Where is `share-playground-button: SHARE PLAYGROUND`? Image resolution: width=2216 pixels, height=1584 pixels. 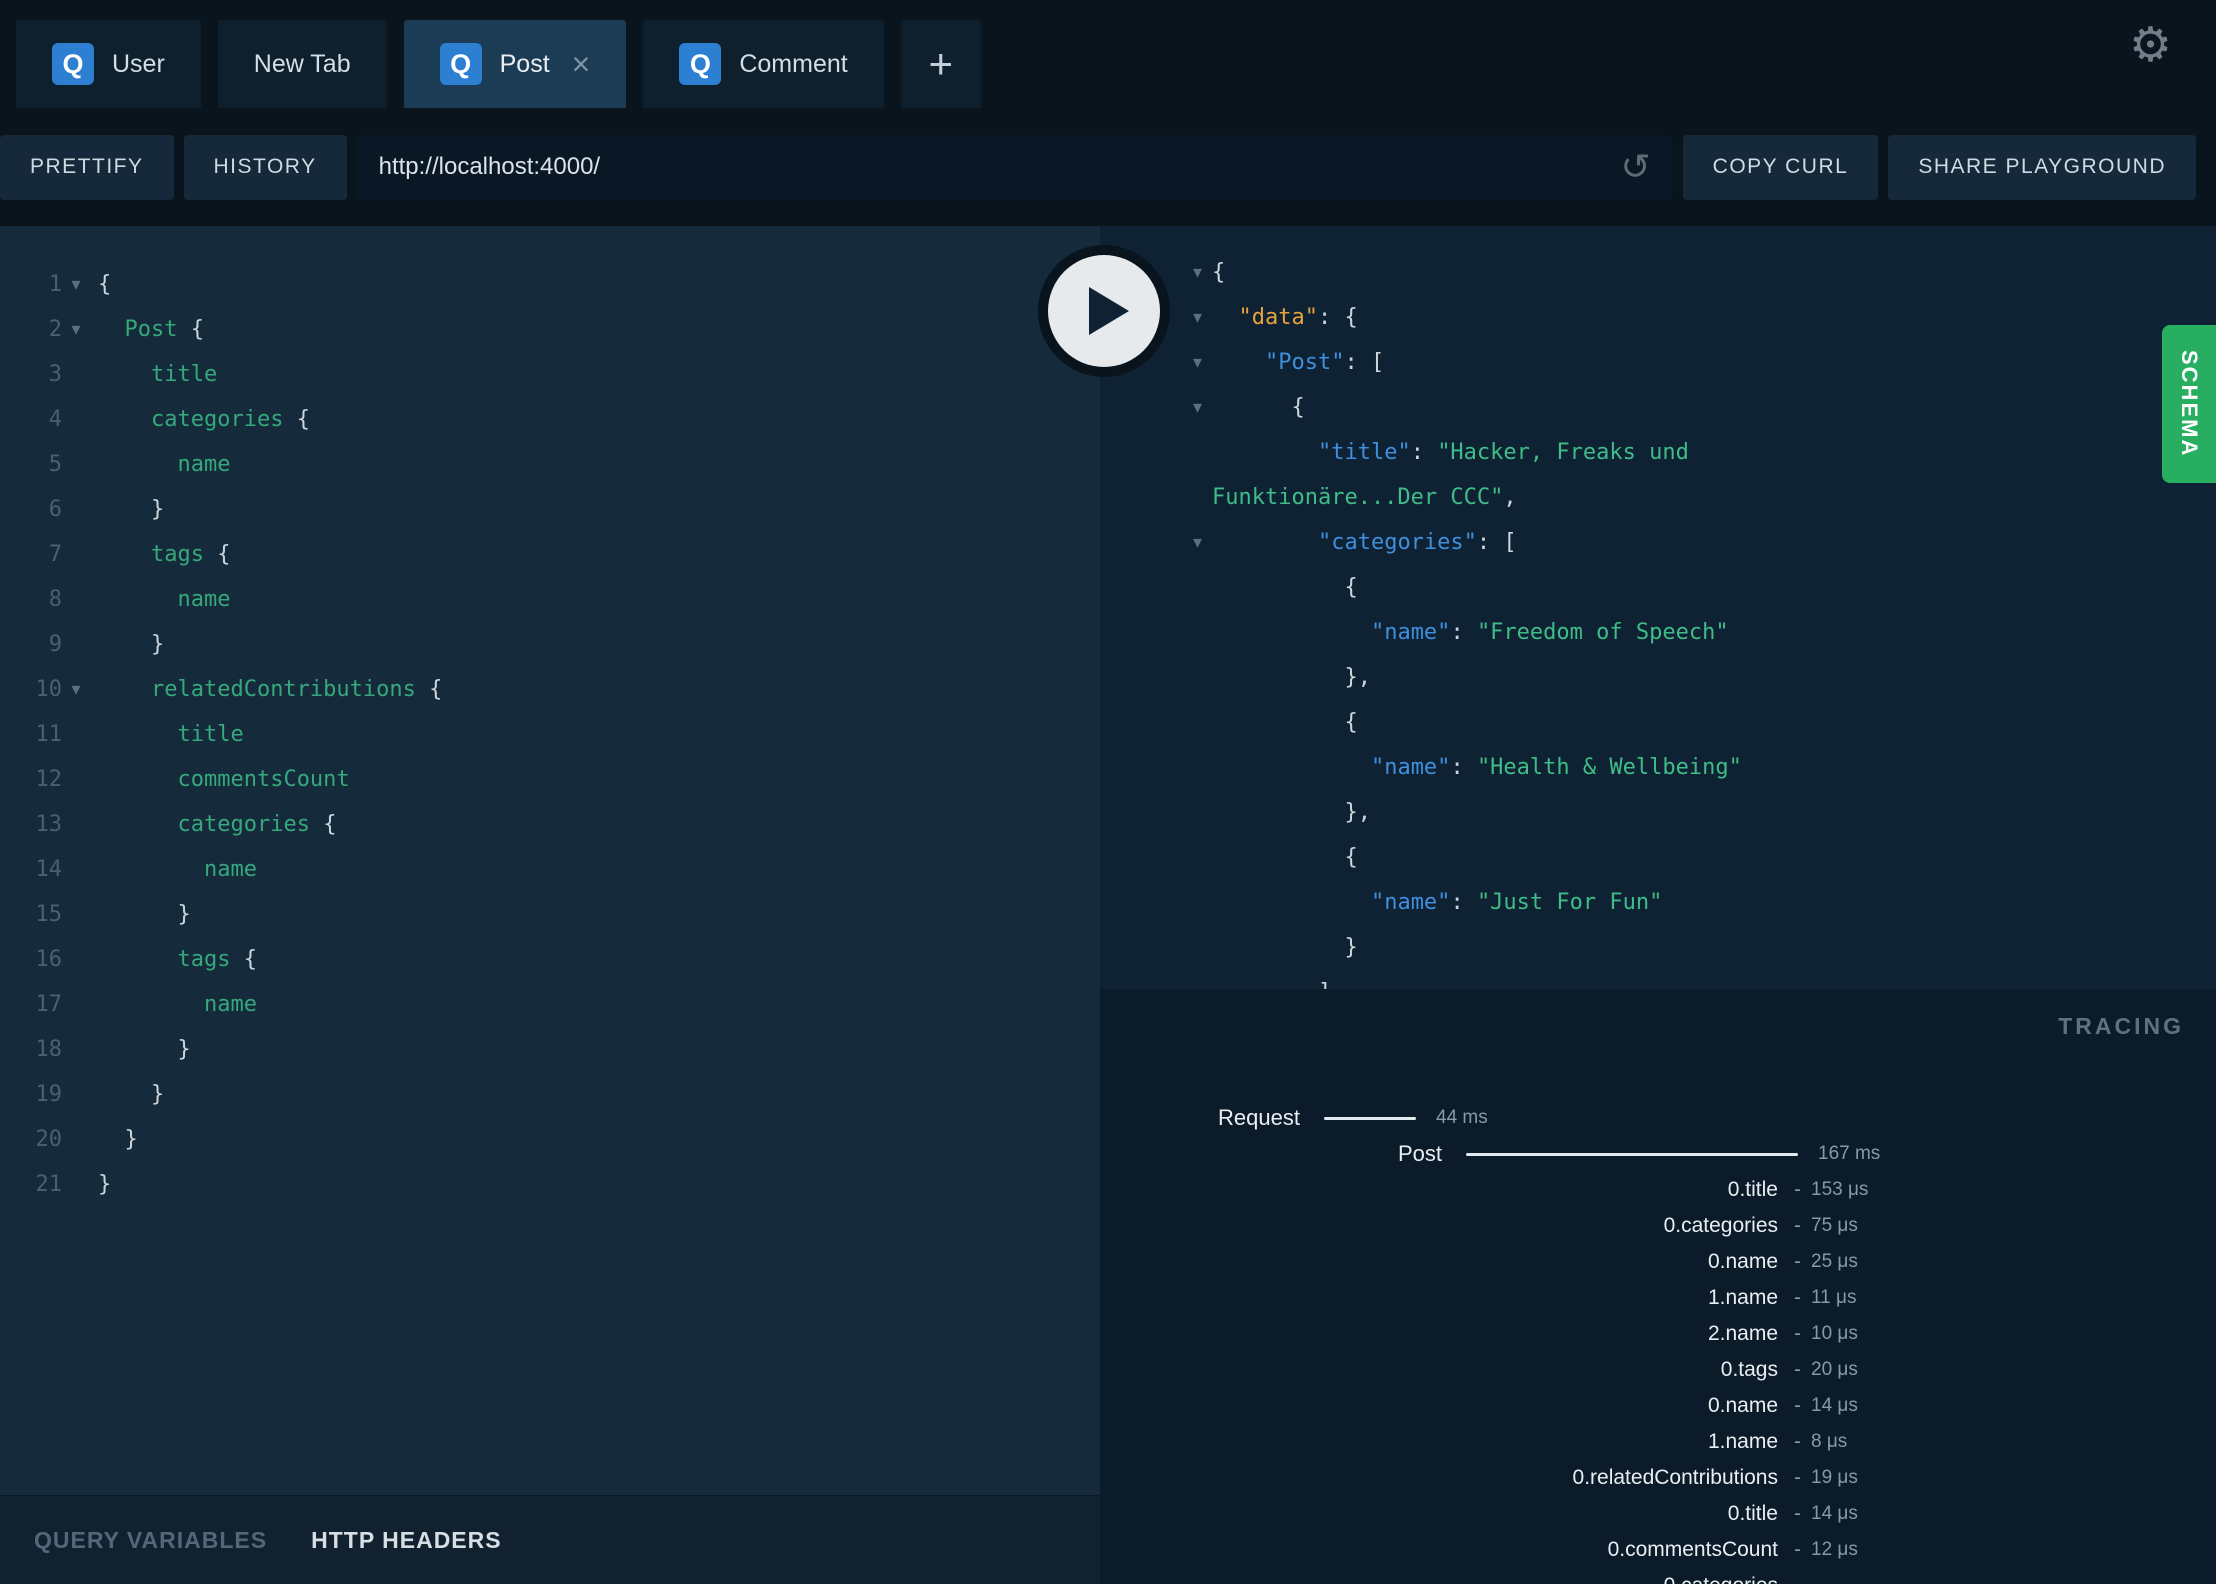
share-playground-button: SHARE PLAYGROUND is located at coordinates (2042, 167).